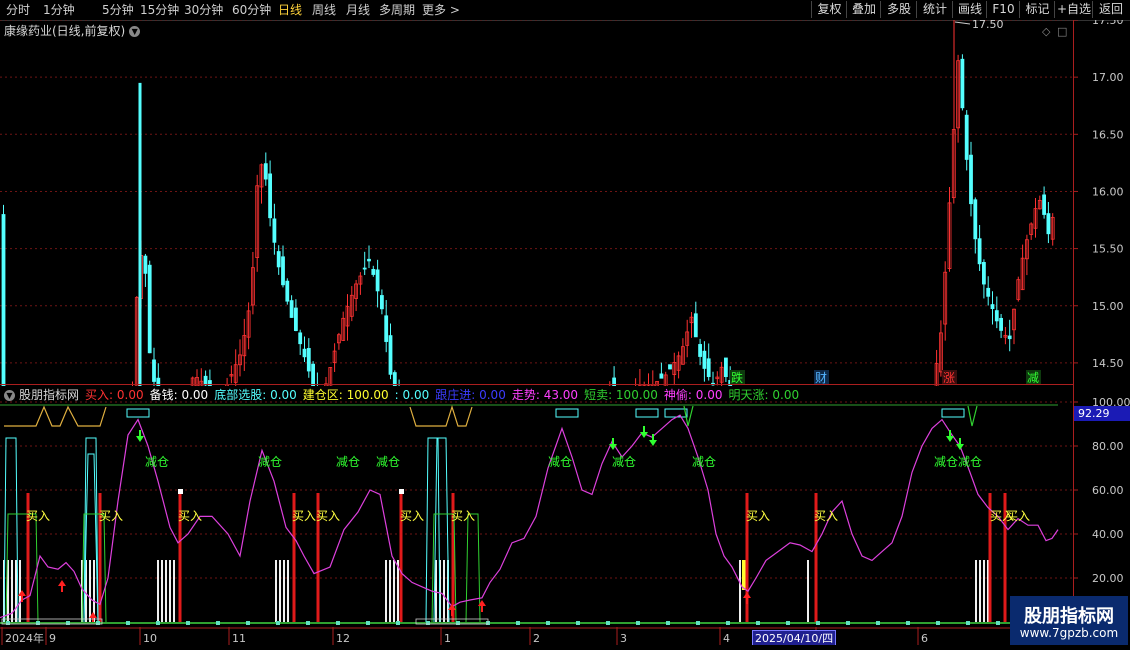  I want to click on indicator-field-3: 建仓区: 100.00, so click(346, 395).